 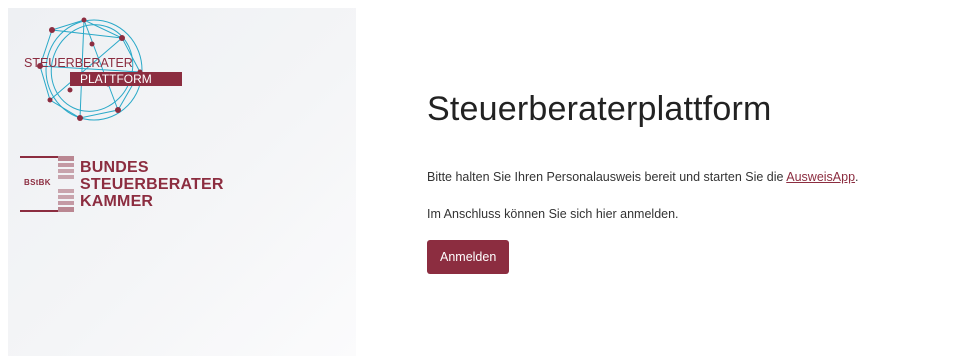 I want to click on chamber-logo-abbr: BStBK, so click(x=37, y=182).